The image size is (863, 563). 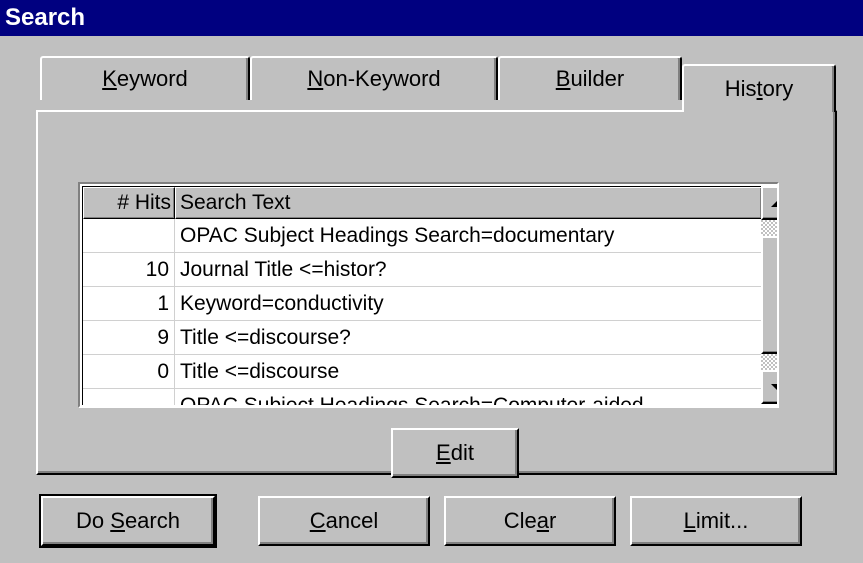 What do you see at coordinates (129, 337) in the screenshot?
I see `row-hits: 9` at bounding box center [129, 337].